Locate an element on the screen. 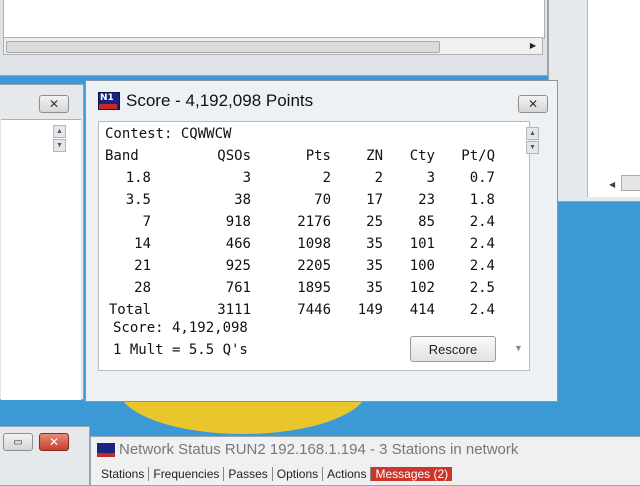 This screenshot has width=640, height=486. restore-icon: ▭ is located at coordinates (18, 442).